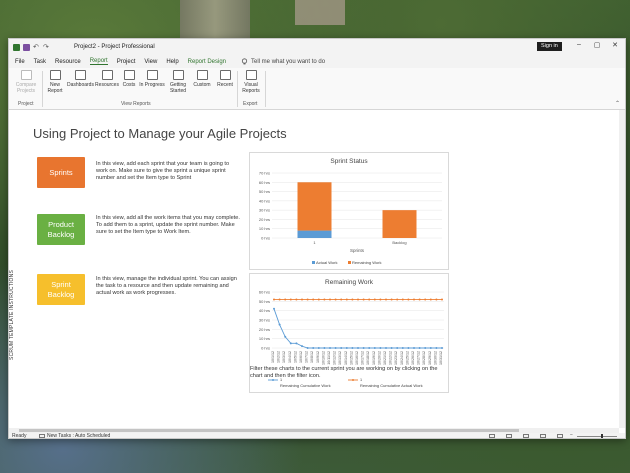  I want to click on x-tick-label: 10/12/12, so click(335, 358).